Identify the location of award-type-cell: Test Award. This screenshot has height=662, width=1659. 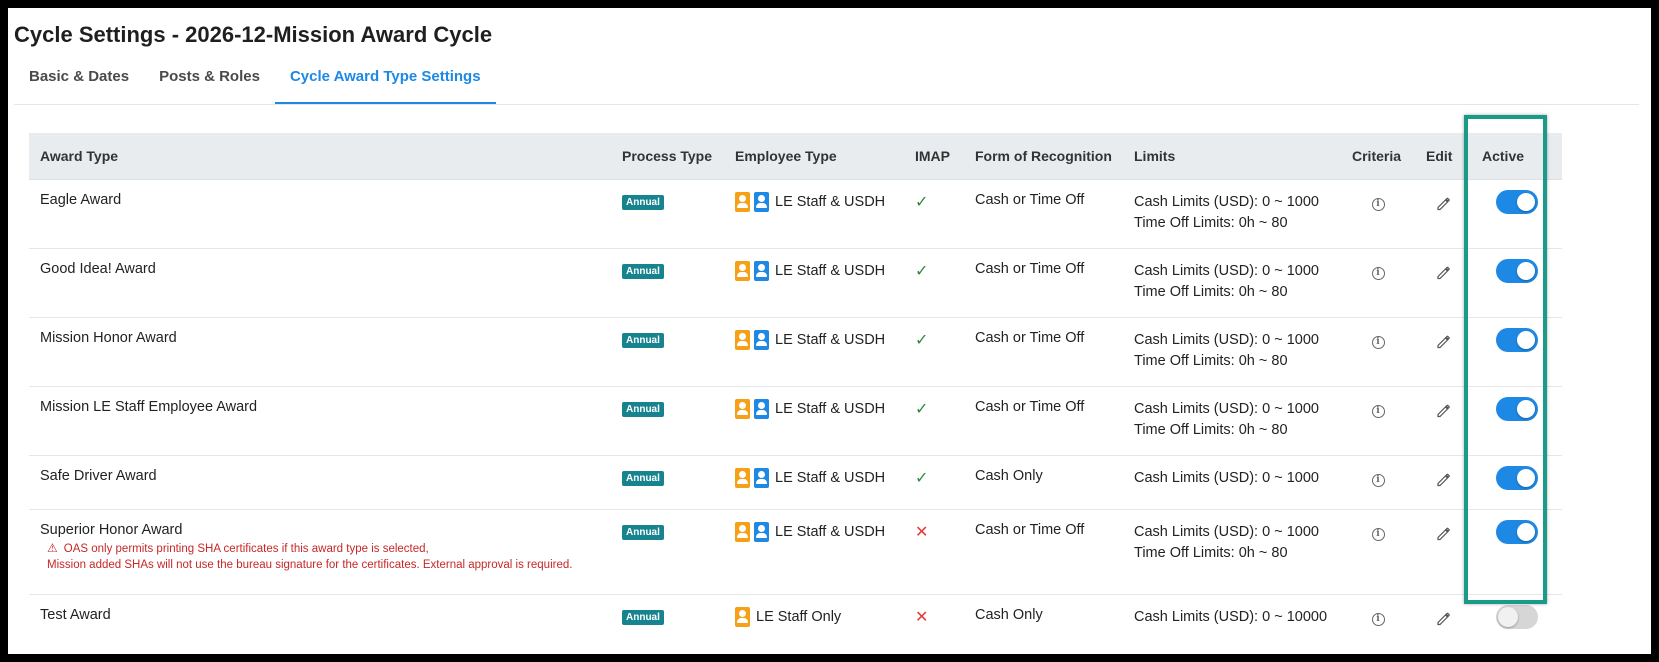
(320, 625).